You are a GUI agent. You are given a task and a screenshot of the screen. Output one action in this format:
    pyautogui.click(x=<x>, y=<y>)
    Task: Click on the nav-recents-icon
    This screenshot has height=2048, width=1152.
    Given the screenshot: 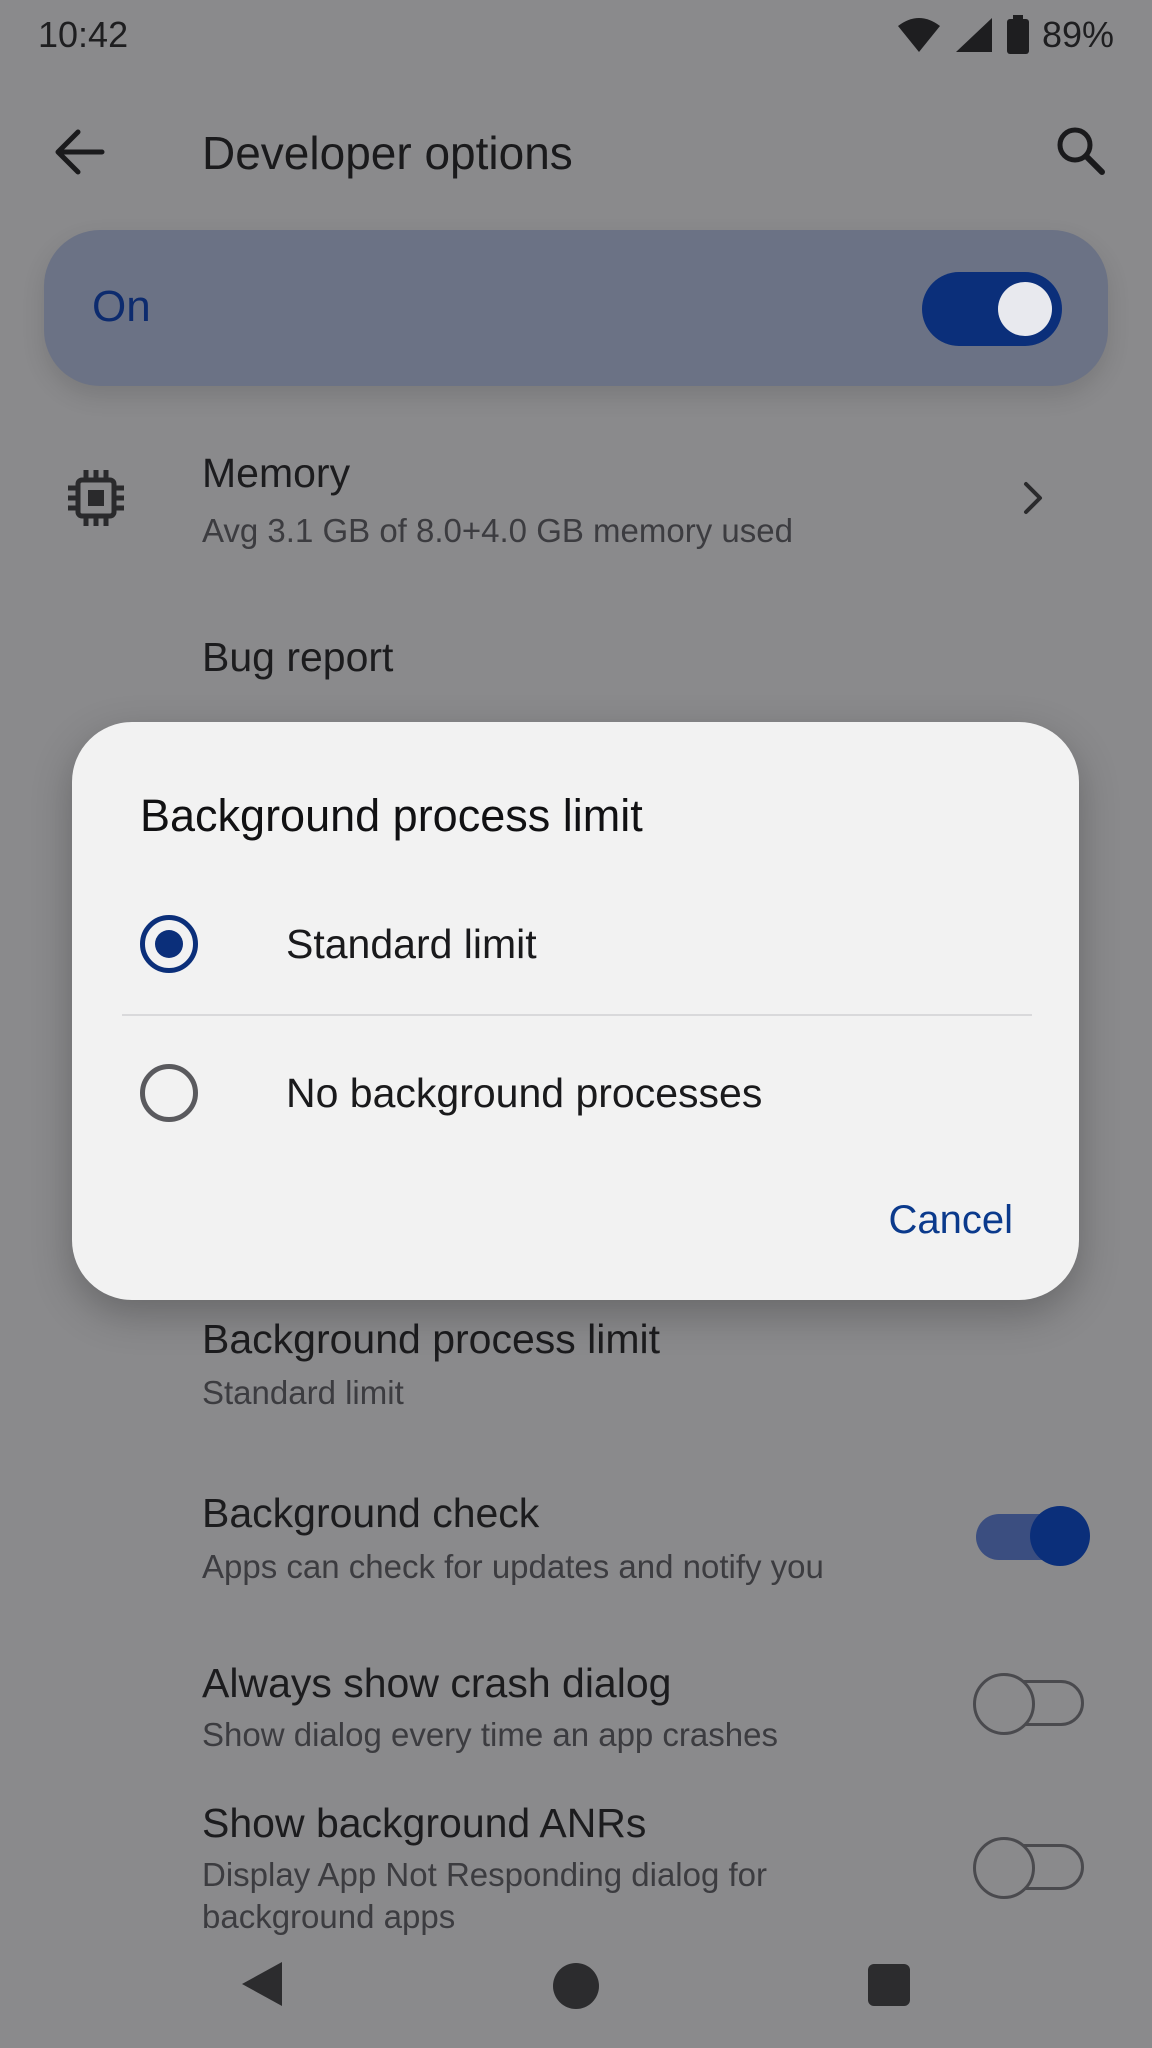 What is the action you would take?
    pyautogui.click(x=889, y=1985)
    